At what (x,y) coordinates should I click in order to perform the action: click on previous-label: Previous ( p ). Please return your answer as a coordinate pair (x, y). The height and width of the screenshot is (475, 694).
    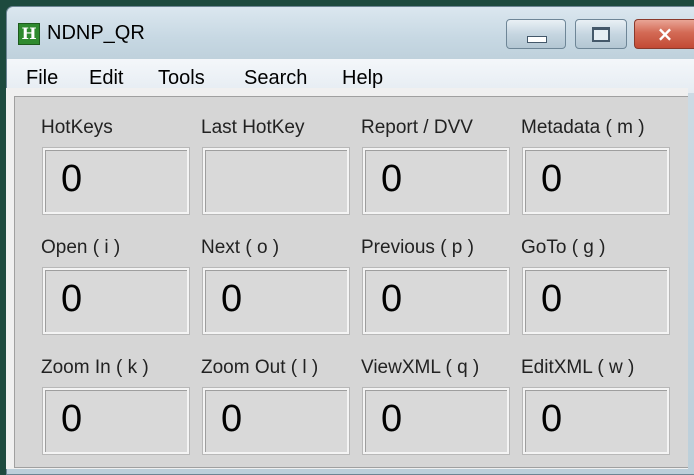
    Looking at the image, I should click on (417, 247).